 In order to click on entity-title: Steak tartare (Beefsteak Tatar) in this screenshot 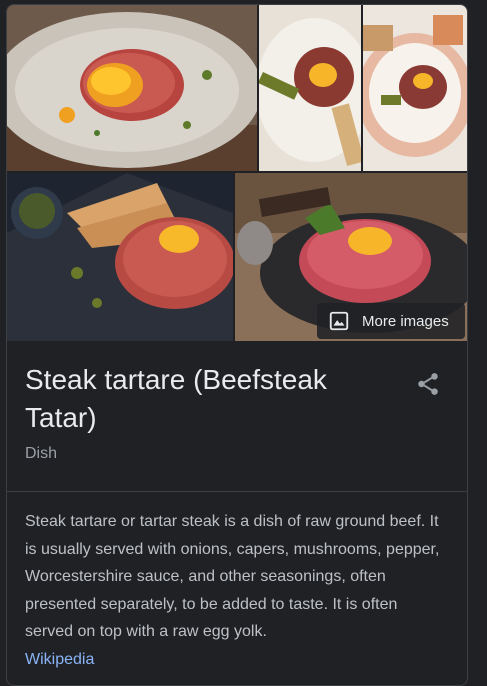, I will do `click(176, 398)`.